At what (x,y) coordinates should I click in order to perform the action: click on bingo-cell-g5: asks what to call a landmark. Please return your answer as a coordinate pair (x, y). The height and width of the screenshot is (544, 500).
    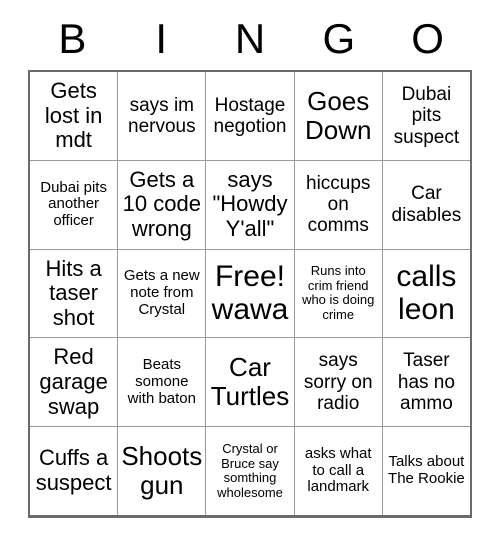
    Looking at the image, I should click on (337, 471).